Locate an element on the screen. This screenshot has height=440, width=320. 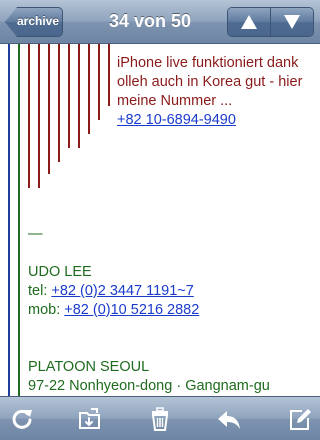
refresh-icon is located at coordinates (22, 419).